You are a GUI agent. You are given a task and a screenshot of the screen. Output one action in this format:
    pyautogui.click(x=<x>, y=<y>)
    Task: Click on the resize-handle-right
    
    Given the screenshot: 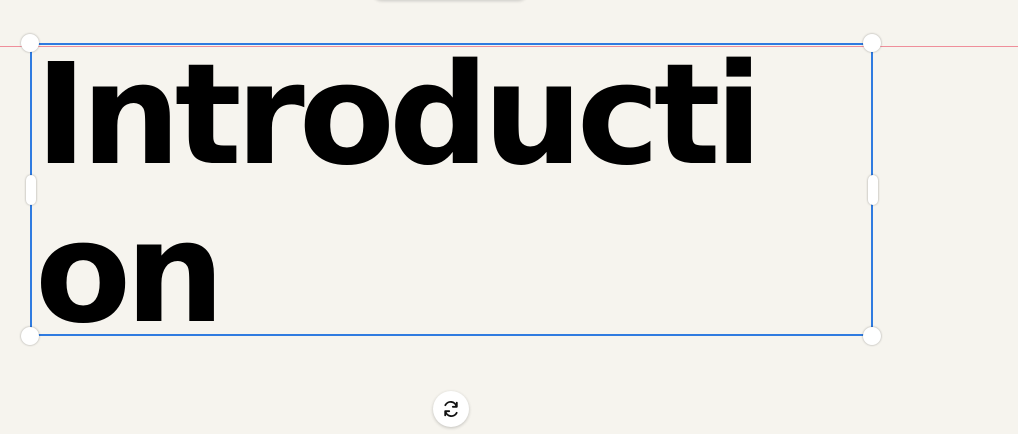 What is the action you would take?
    pyautogui.click(x=873, y=190)
    